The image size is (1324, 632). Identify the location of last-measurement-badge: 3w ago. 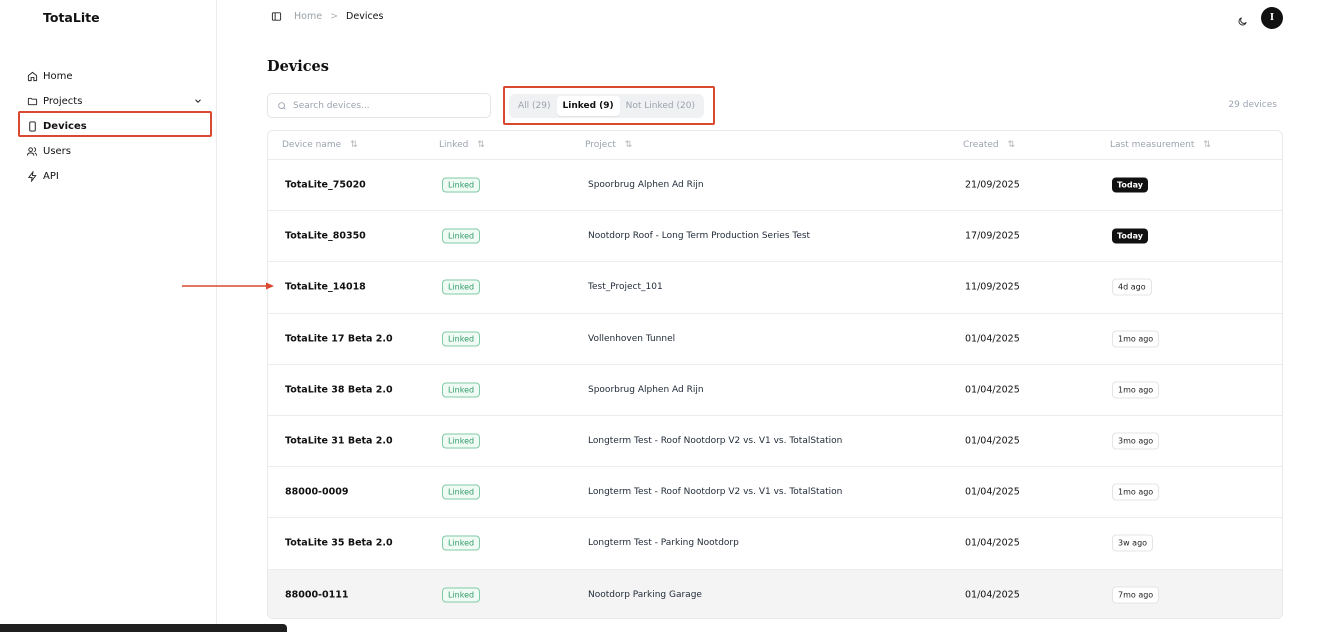
(1133, 543).